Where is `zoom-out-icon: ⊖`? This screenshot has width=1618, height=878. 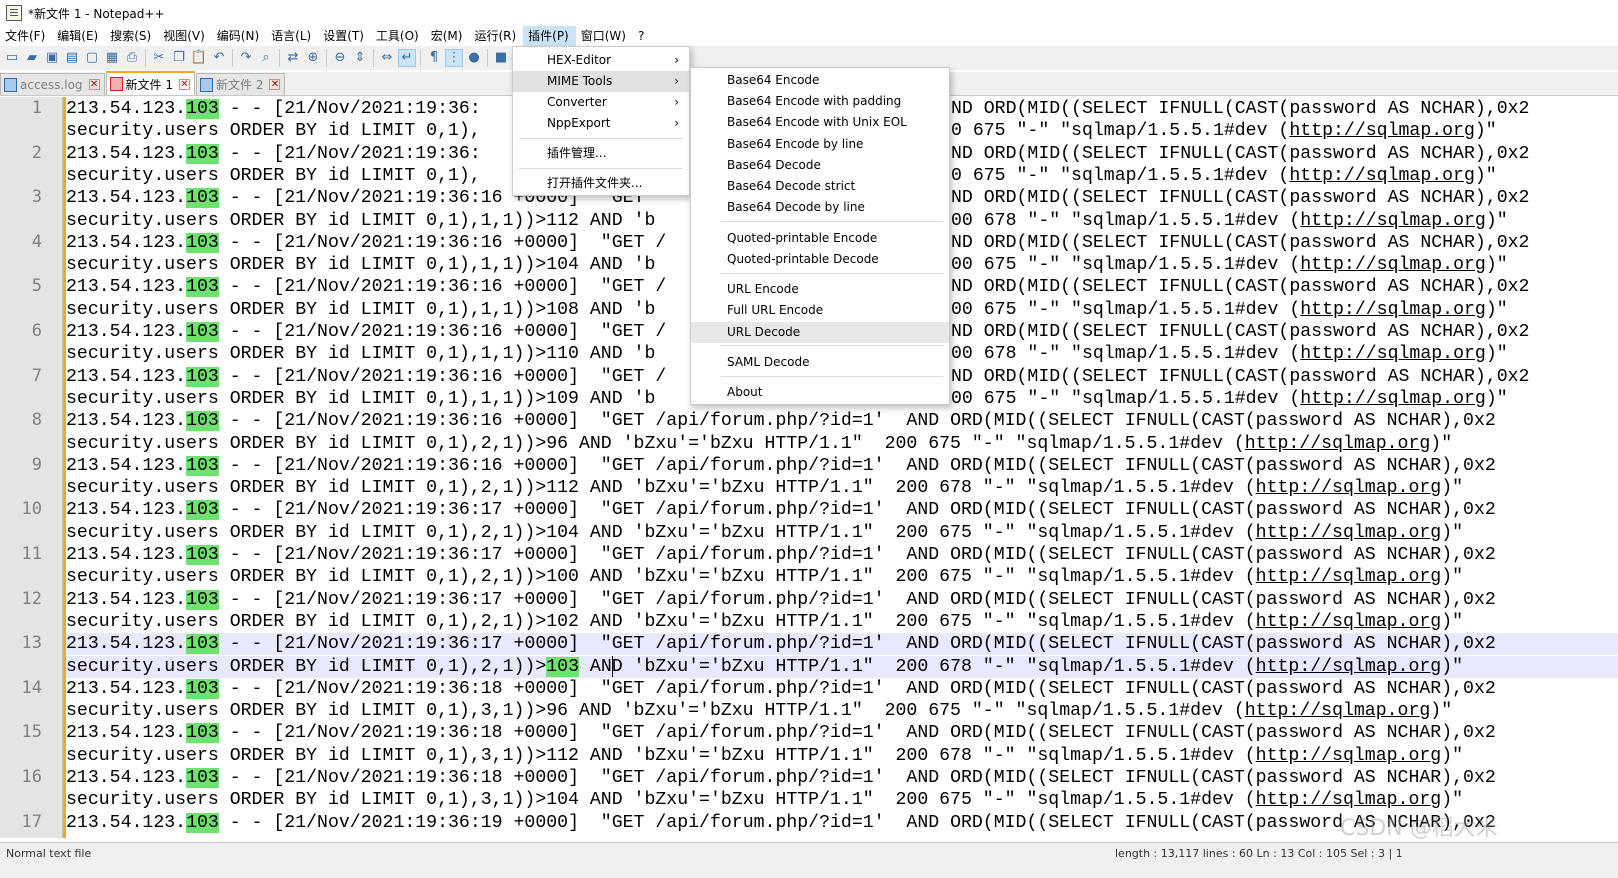 zoom-out-icon: ⊖ is located at coordinates (340, 58).